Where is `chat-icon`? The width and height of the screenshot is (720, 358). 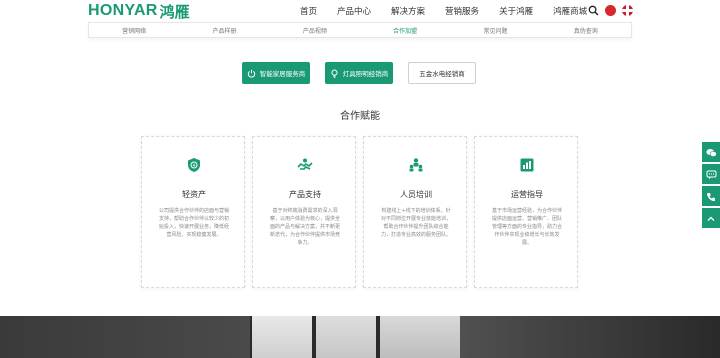 chat-icon is located at coordinates (711, 174).